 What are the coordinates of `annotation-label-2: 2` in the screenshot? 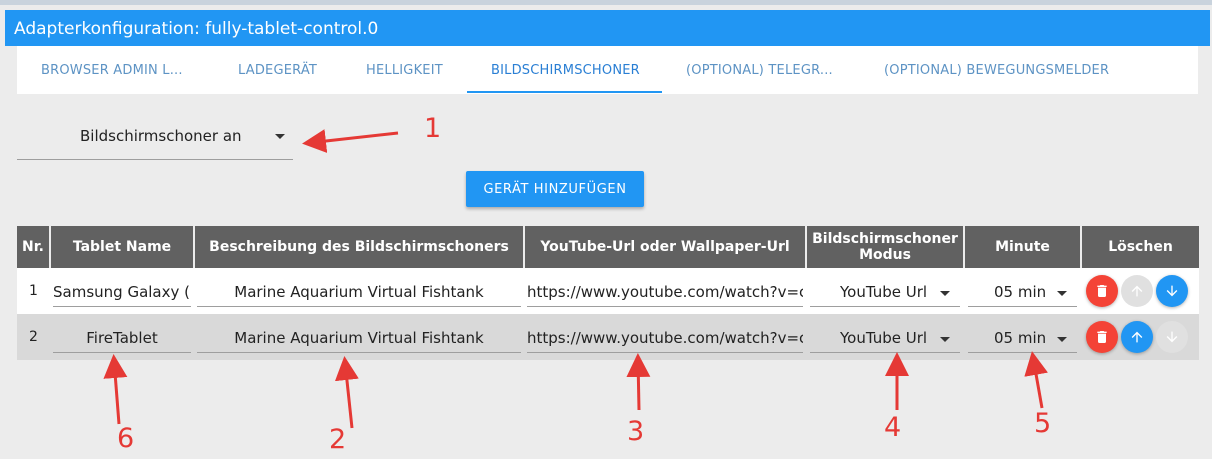 It's located at (338, 439).